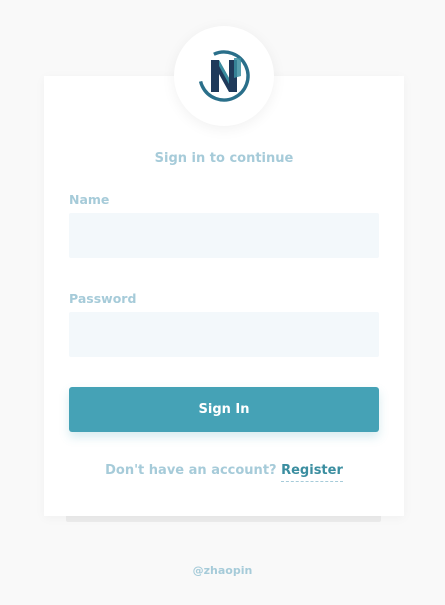  I want to click on logo-badge, so click(224, 76).